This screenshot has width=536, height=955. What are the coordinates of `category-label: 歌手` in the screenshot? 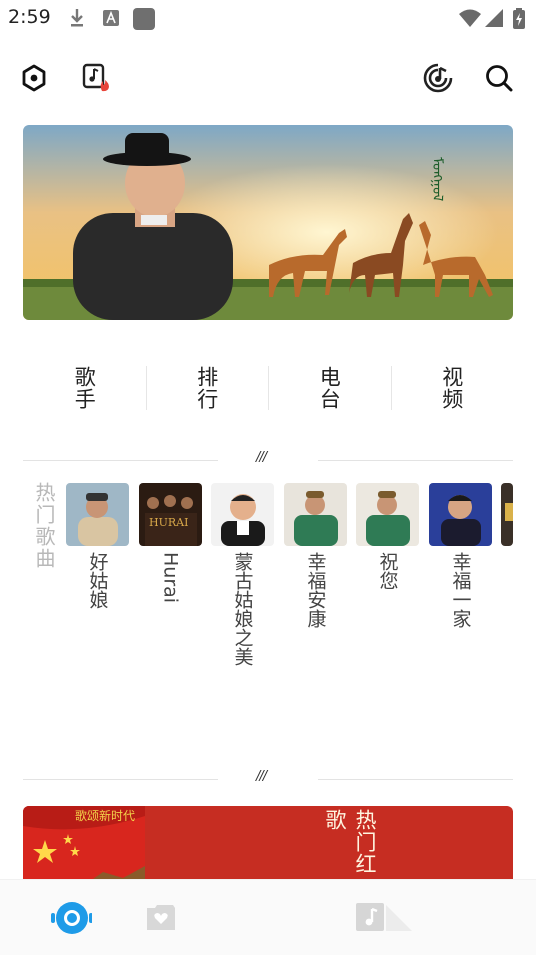 It's located at (84, 388).